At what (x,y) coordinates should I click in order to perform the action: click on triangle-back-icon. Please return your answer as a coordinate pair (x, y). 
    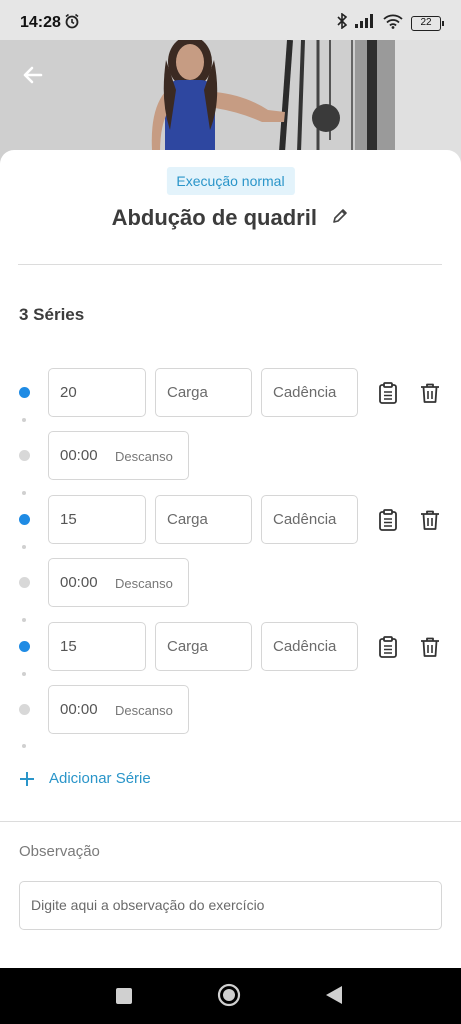
    Looking at the image, I should click on (334, 995).